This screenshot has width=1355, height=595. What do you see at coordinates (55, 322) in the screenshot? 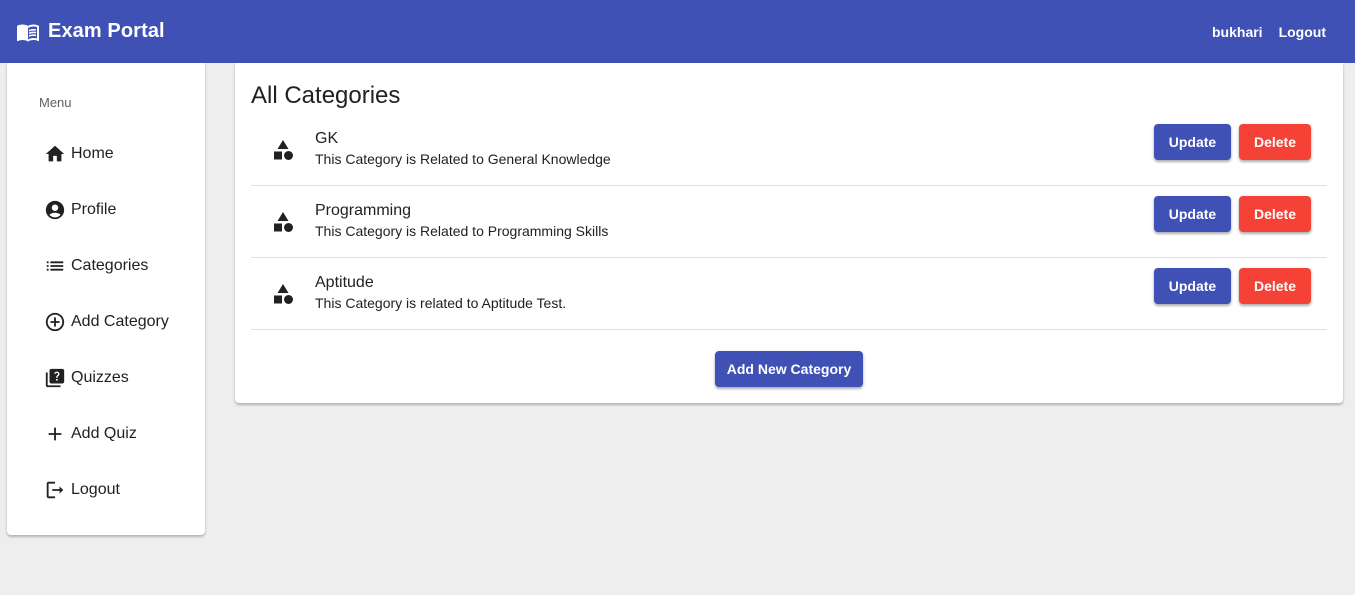
I see `add-circle-outline-icon` at bounding box center [55, 322].